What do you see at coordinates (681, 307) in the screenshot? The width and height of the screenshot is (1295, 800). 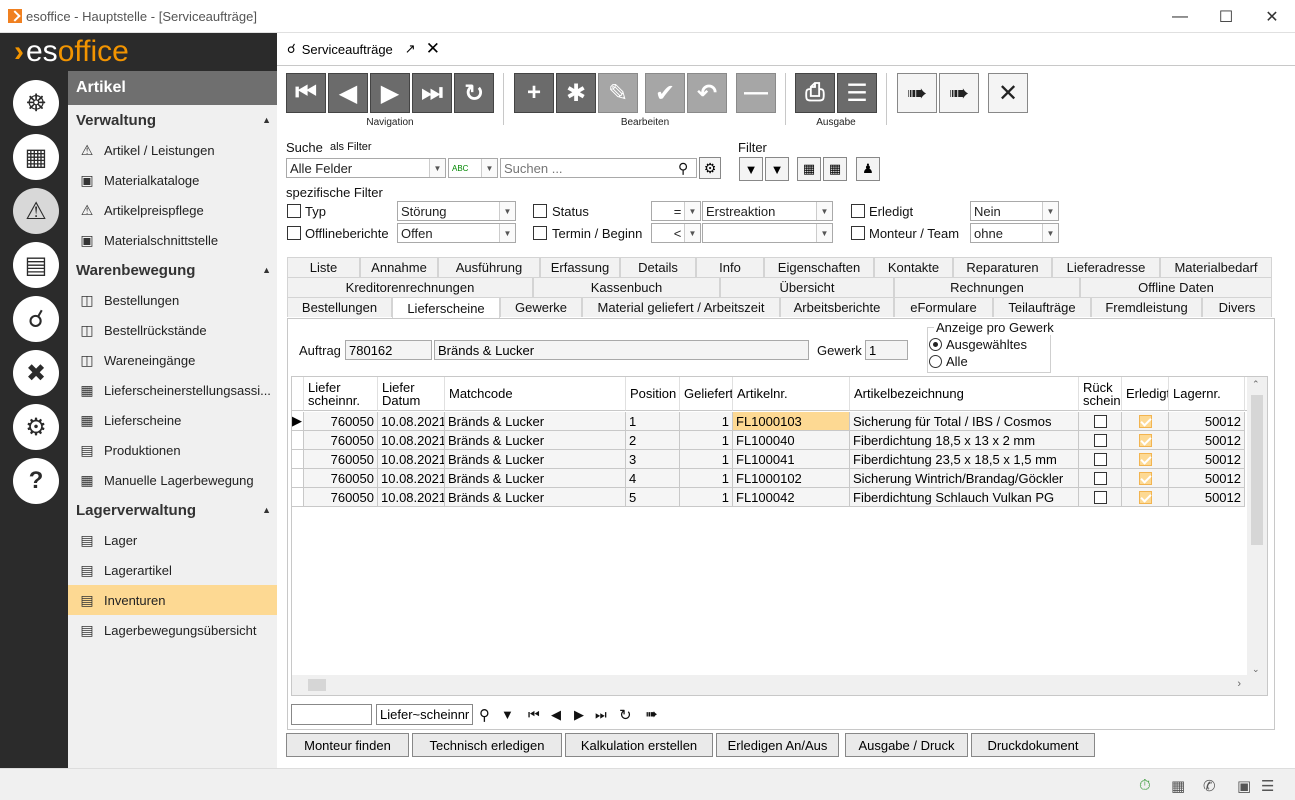 I see `tab-material-geliefert: Material geliefert / Arbeitszeit` at bounding box center [681, 307].